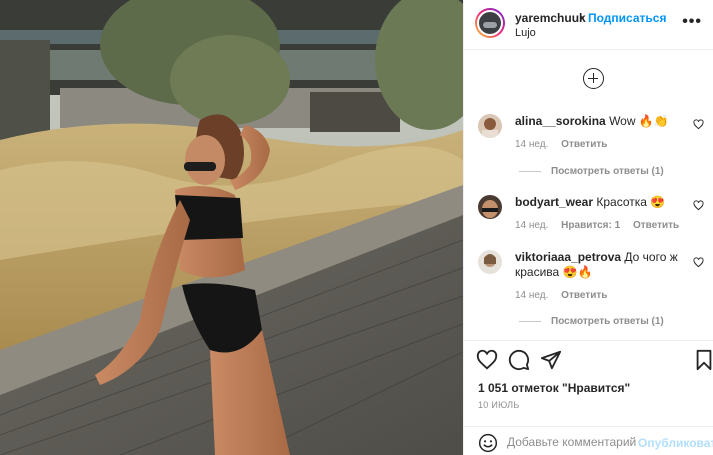  I want to click on publish-button: Опубликовать, so click(675, 443).